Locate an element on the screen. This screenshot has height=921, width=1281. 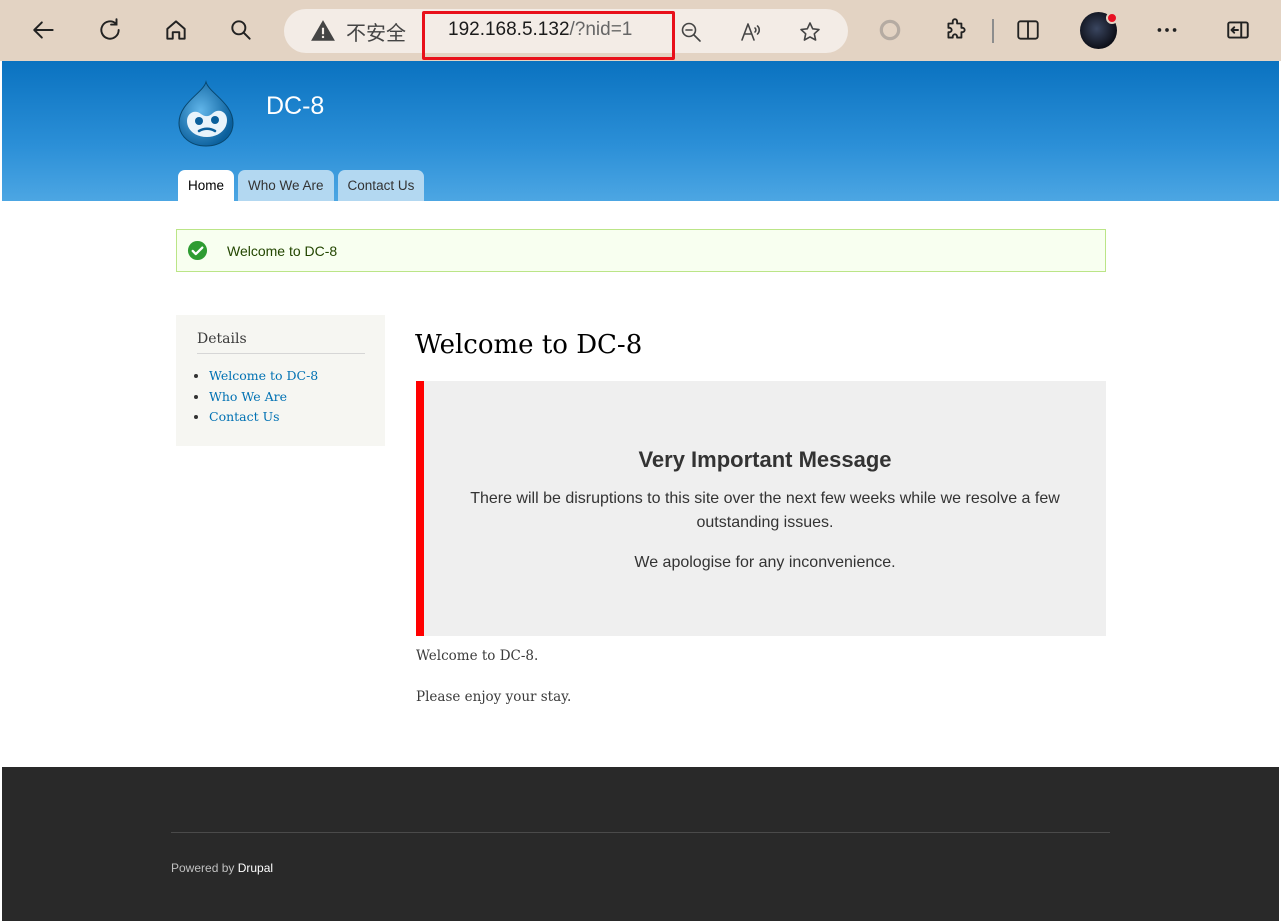
sidebar-link-label: Who We Are is located at coordinates (248, 396).